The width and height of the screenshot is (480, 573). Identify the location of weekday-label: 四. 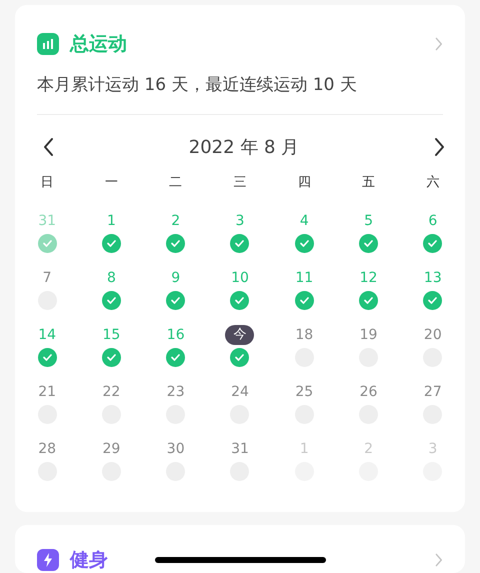
(304, 183).